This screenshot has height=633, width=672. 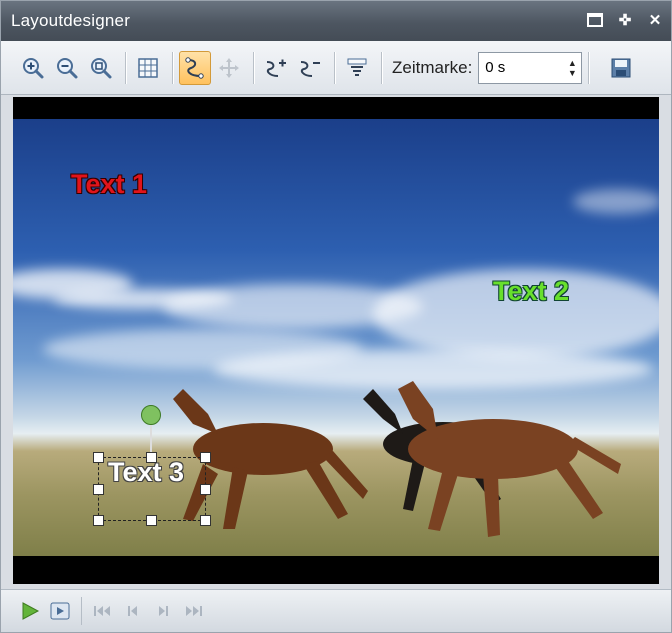 I want to click on resize-handle-nw, so click(x=98, y=457).